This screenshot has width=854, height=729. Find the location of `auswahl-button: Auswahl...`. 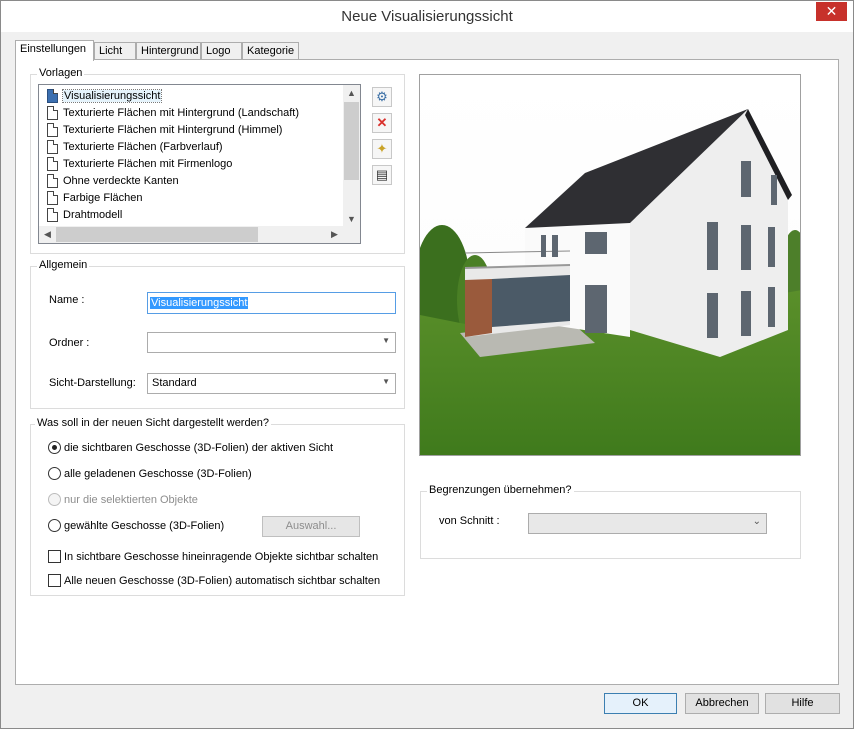

auswahl-button: Auswahl... is located at coordinates (311, 526).